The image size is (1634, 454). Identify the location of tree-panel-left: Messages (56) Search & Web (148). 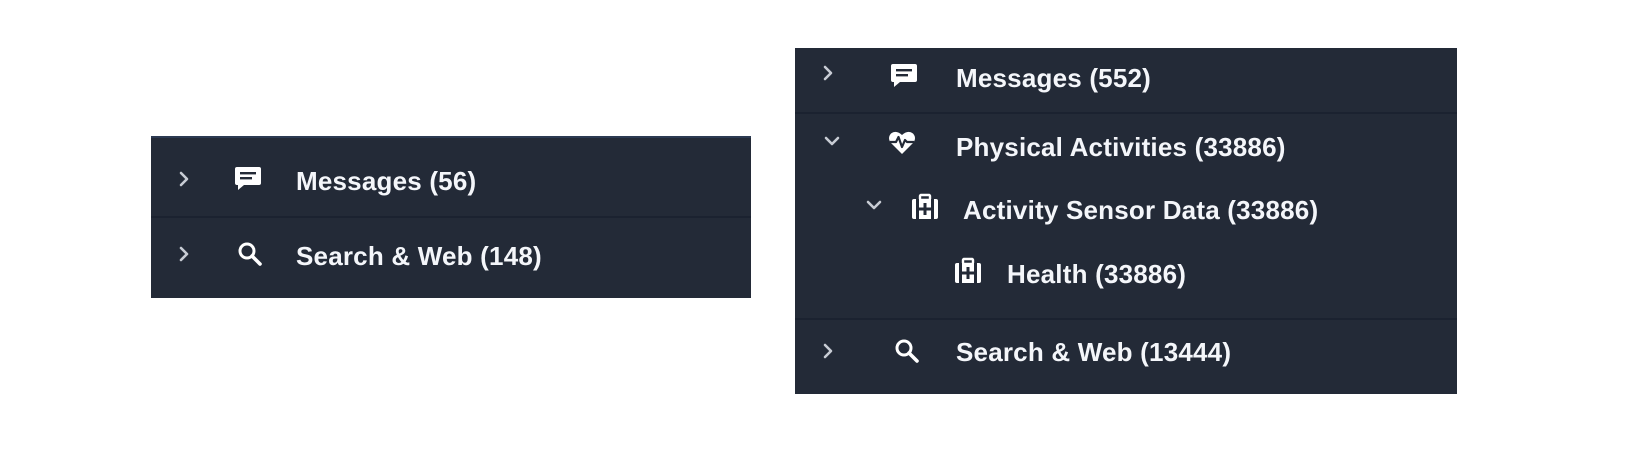
(451, 217).